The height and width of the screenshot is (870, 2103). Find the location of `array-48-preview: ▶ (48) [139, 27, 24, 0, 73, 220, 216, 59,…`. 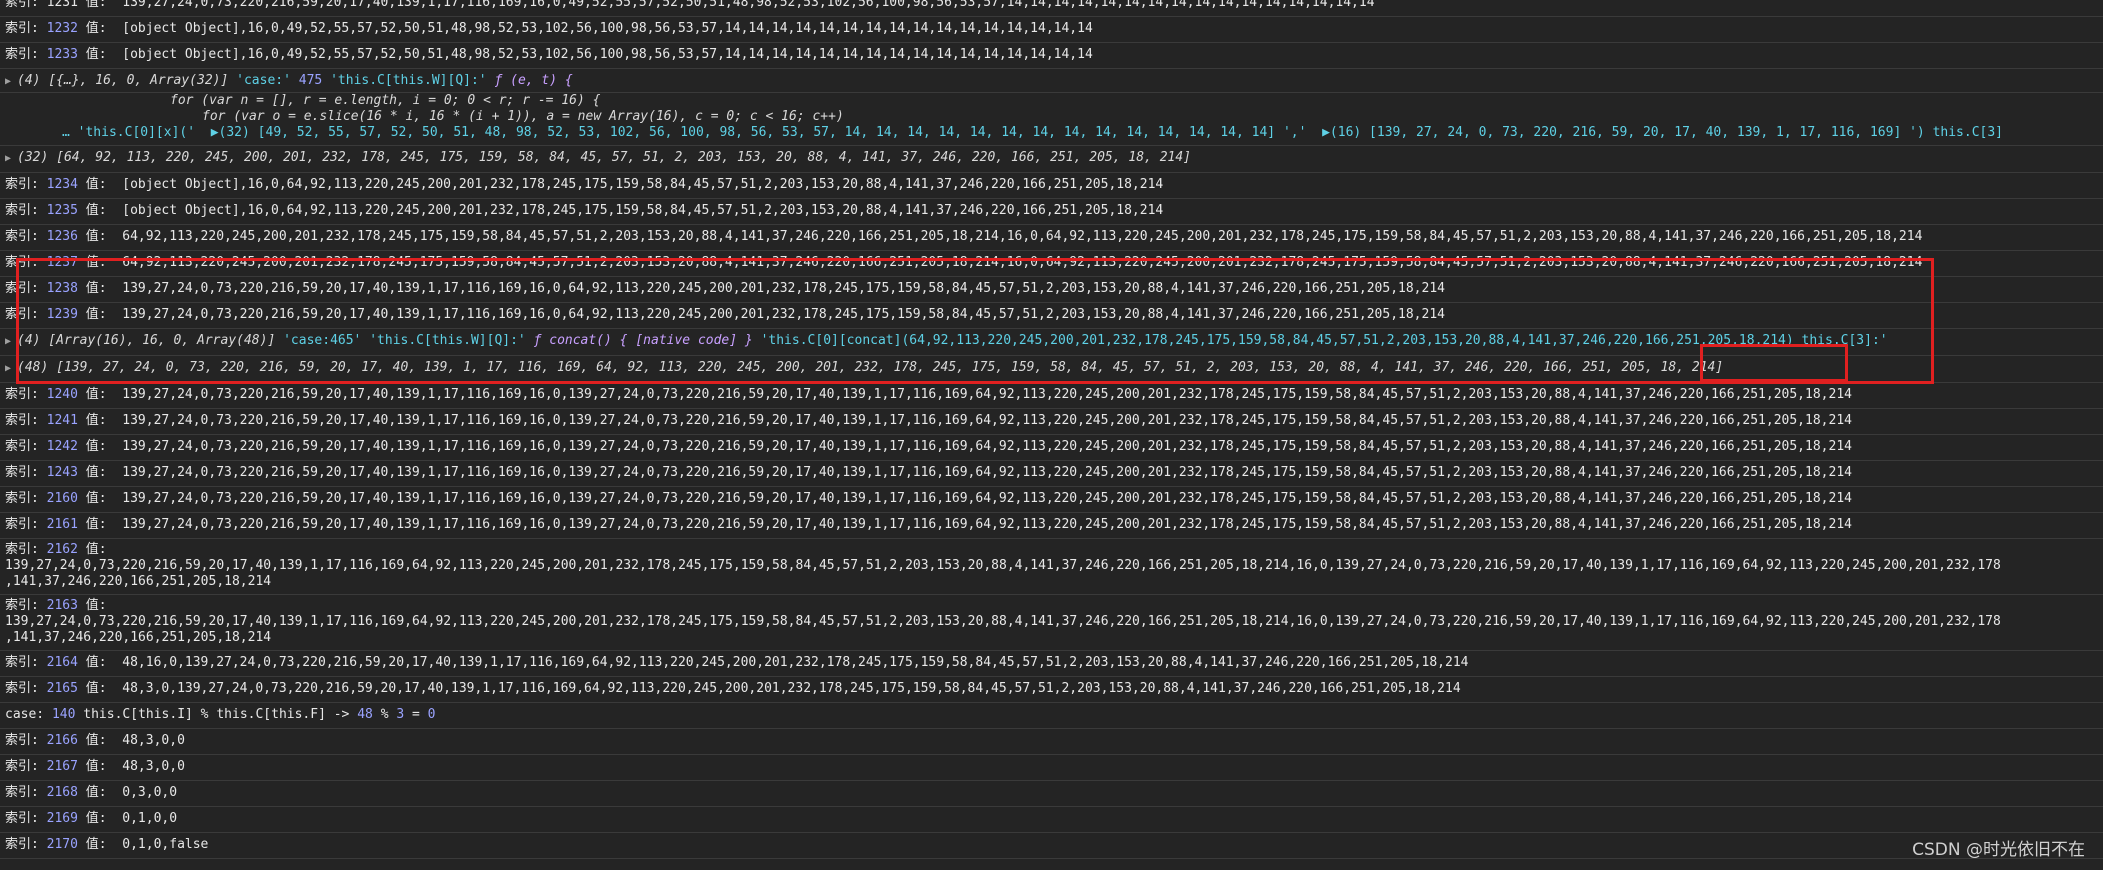

array-48-preview: ▶ (48) [139, 27, 24, 0, 73, 220, 216, 59,… is located at coordinates (1051, 369).